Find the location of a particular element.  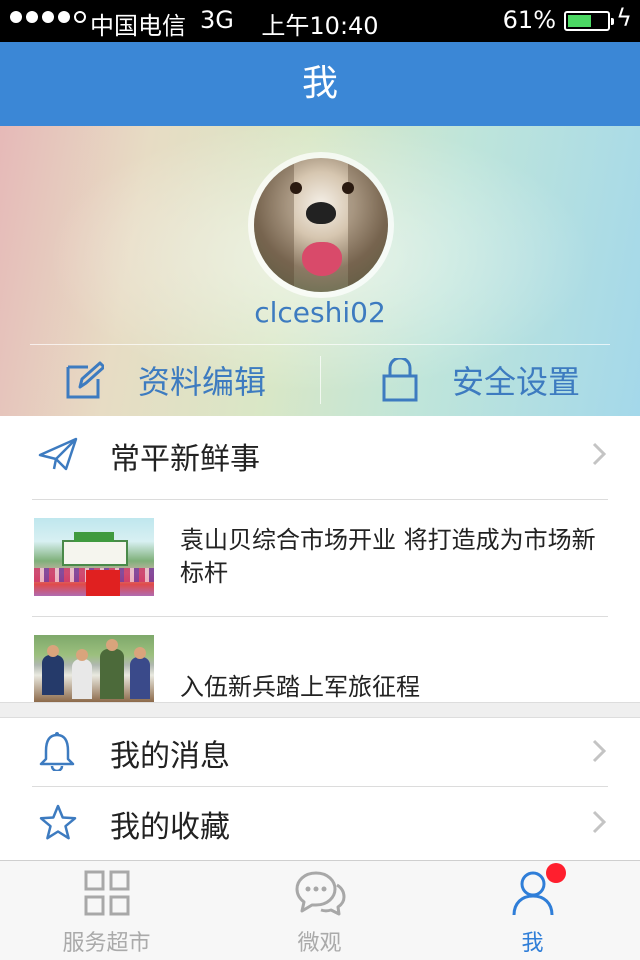

edit-profile-button: 资料编辑 is located at coordinates (166, 380).